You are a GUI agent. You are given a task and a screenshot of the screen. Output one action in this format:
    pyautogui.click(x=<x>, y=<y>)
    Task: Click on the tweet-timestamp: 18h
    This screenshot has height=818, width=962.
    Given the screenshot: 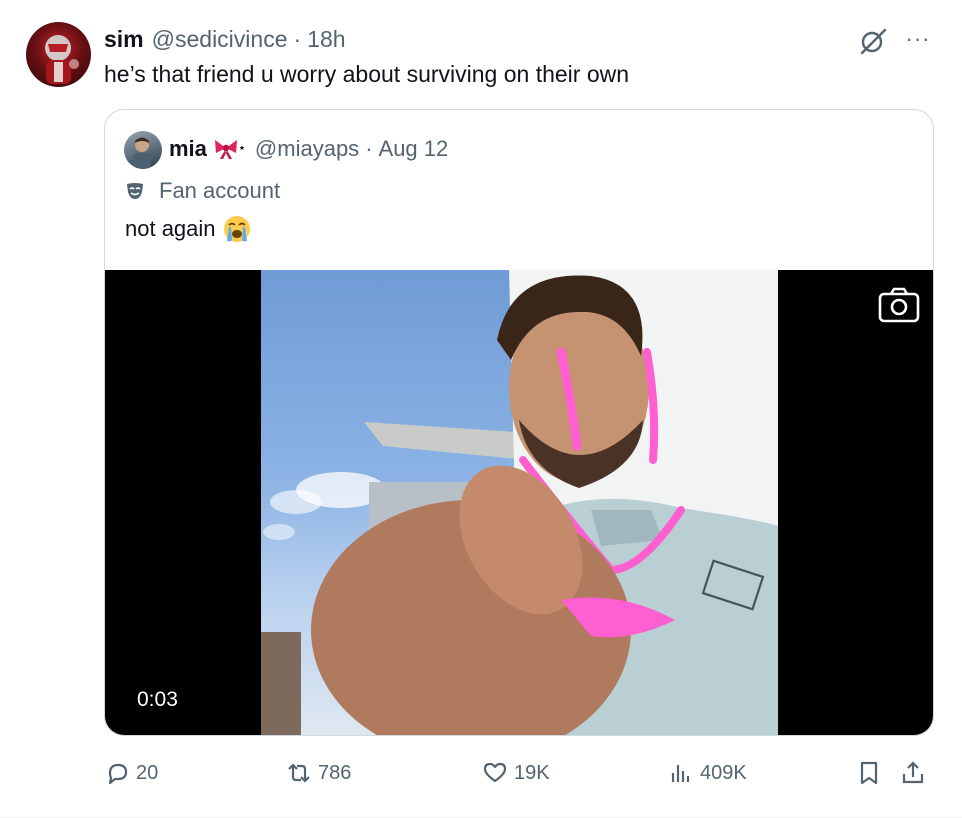 What is the action you would take?
    pyautogui.click(x=326, y=39)
    